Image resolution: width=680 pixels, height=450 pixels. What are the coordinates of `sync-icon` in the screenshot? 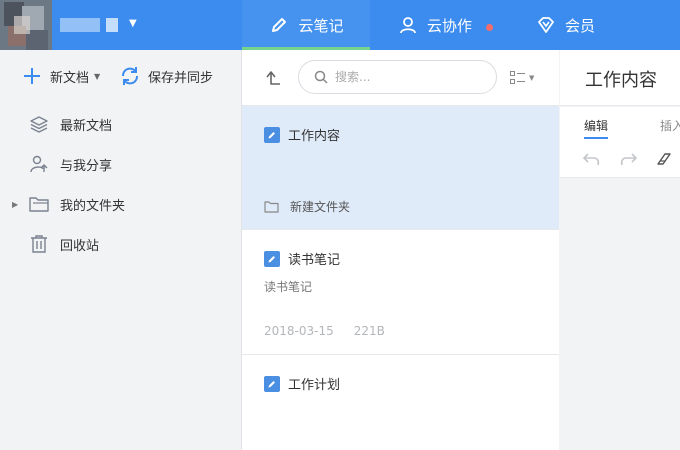 It's located at (130, 76).